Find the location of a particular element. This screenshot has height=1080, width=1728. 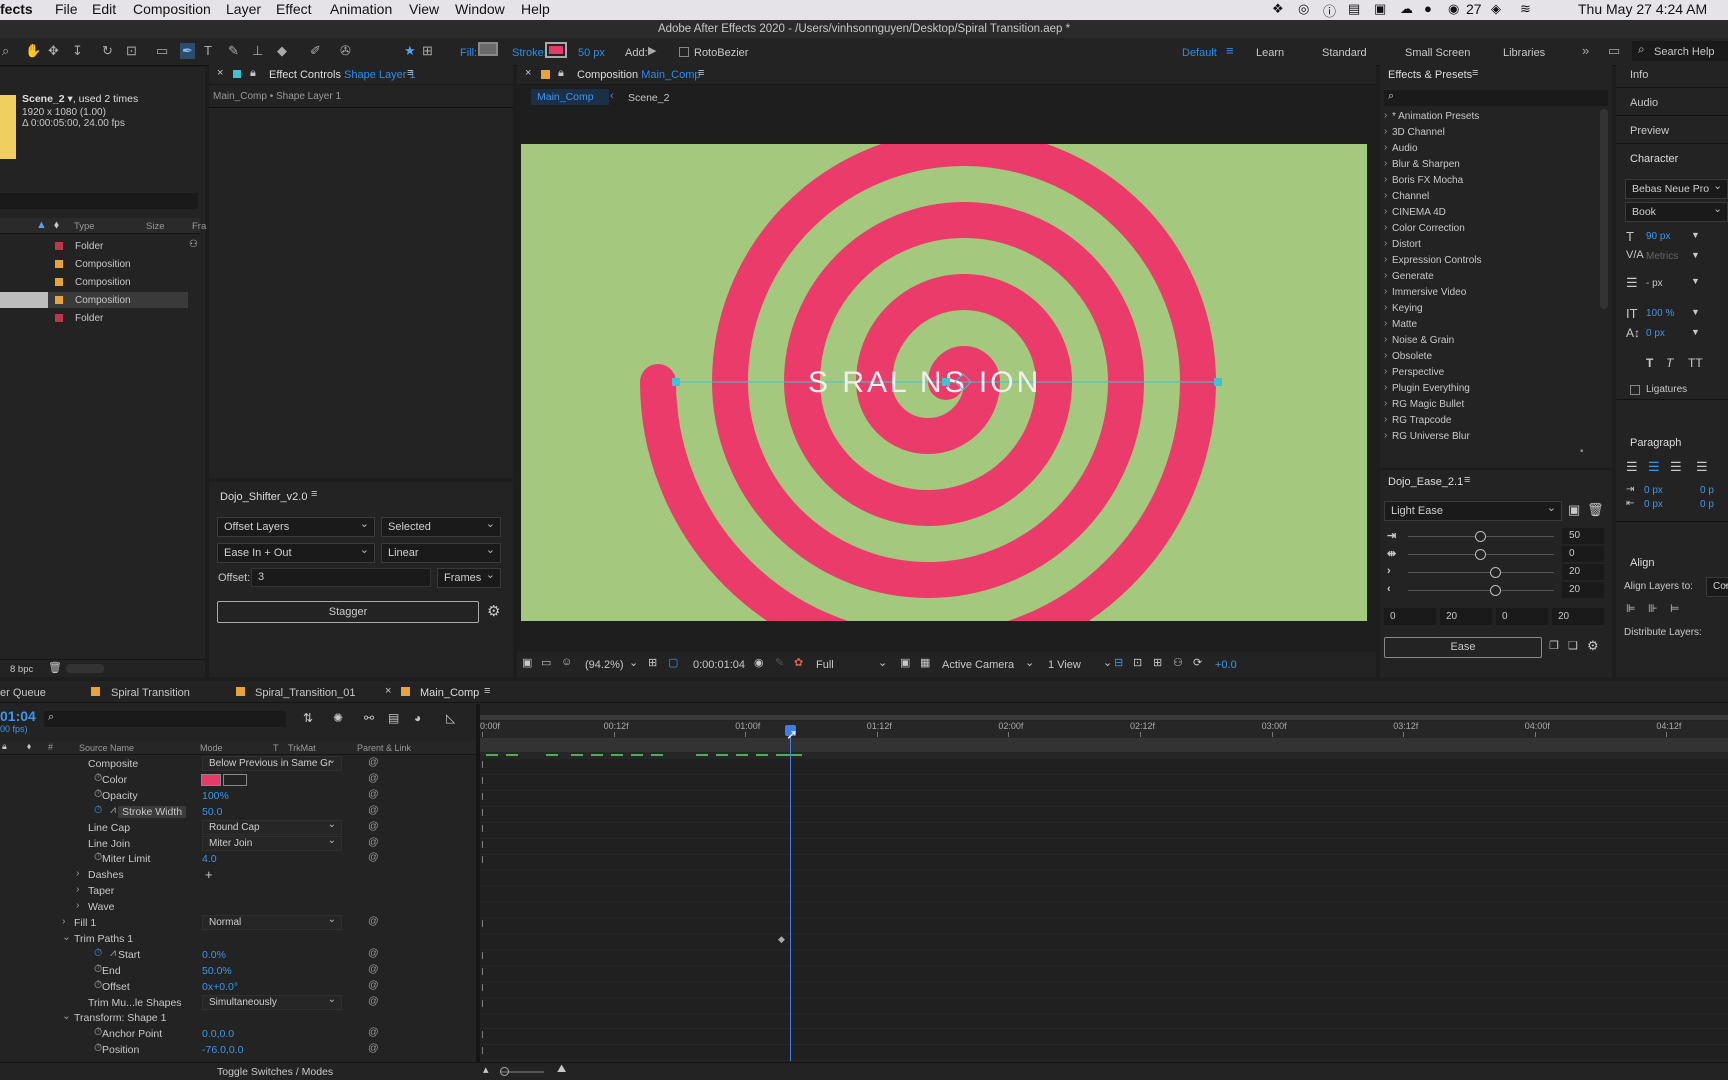

vertex-handle is located at coordinates (1218, 382).